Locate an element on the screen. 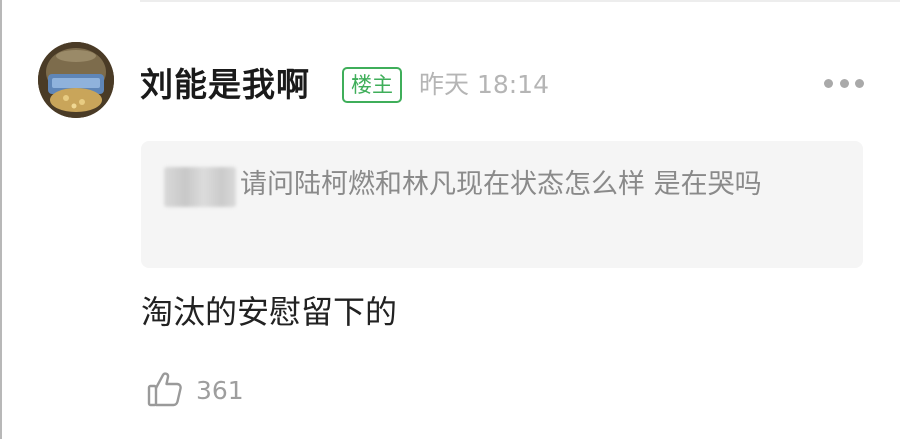 The width and height of the screenshot is (900, 439). thumbs-up-icon is located at coordinates (165, 389).